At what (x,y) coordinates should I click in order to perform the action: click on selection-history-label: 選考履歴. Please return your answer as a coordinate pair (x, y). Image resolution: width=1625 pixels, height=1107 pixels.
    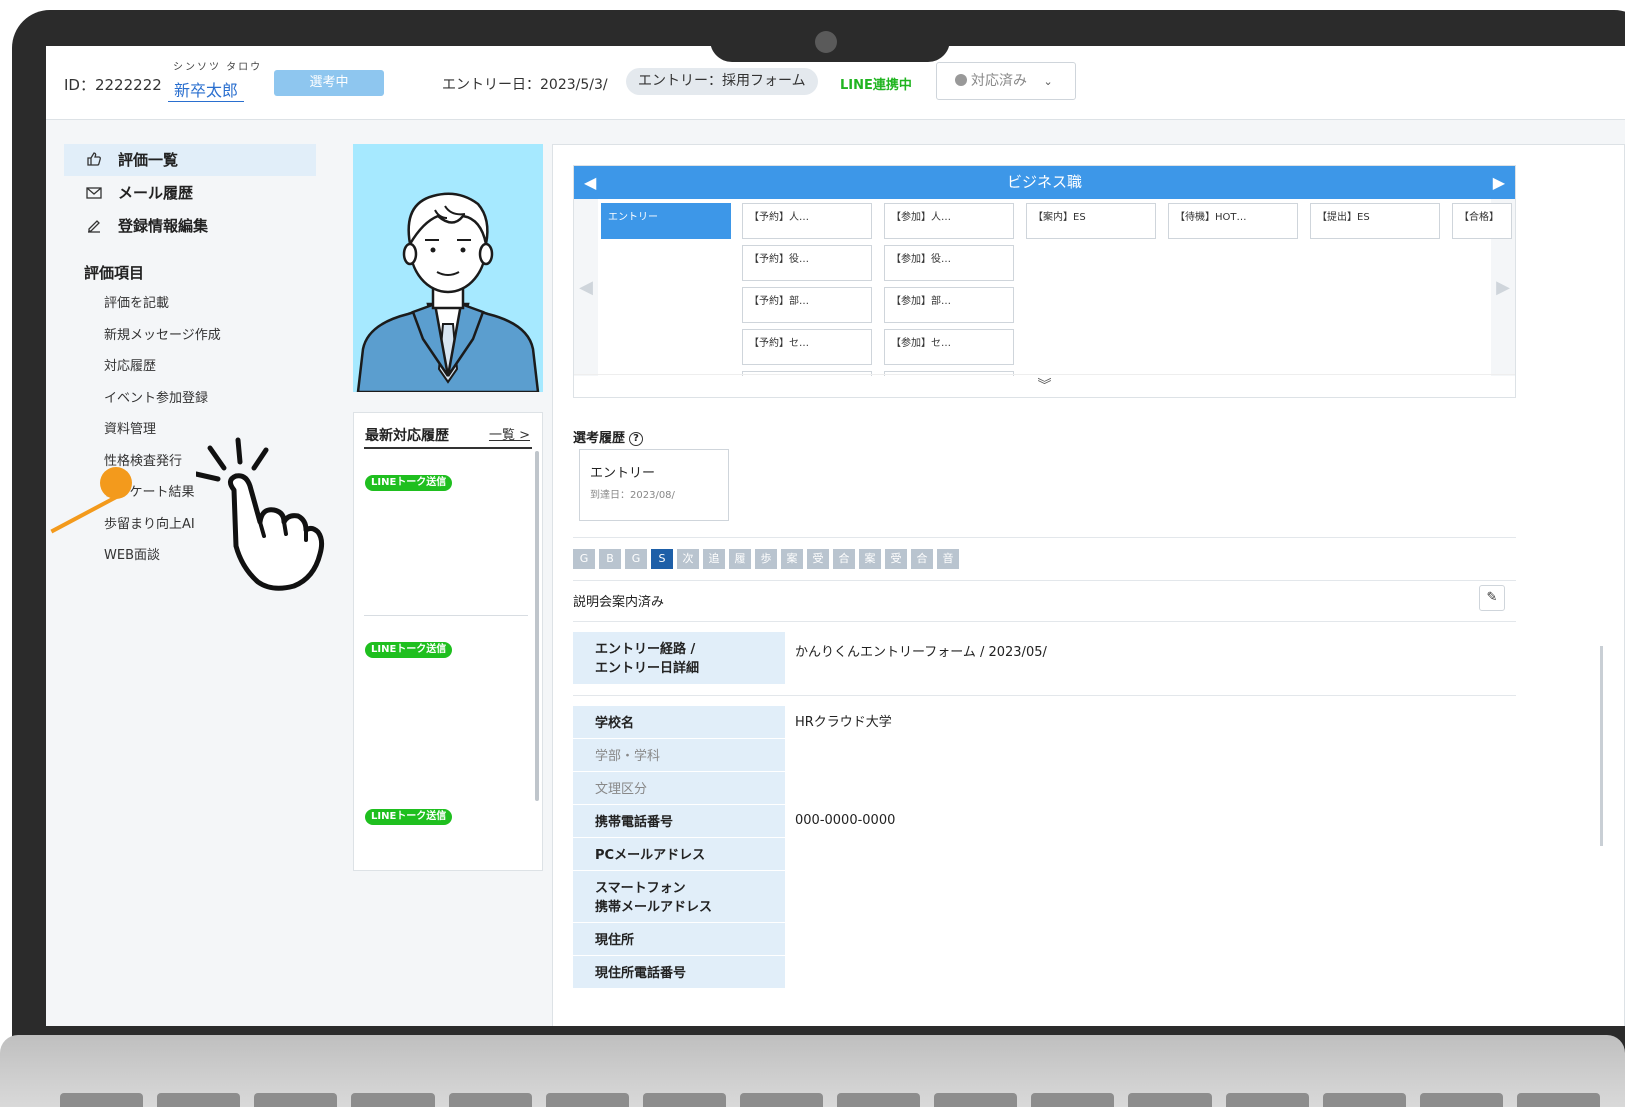
    Looking at the image, I should click on (599, 438).